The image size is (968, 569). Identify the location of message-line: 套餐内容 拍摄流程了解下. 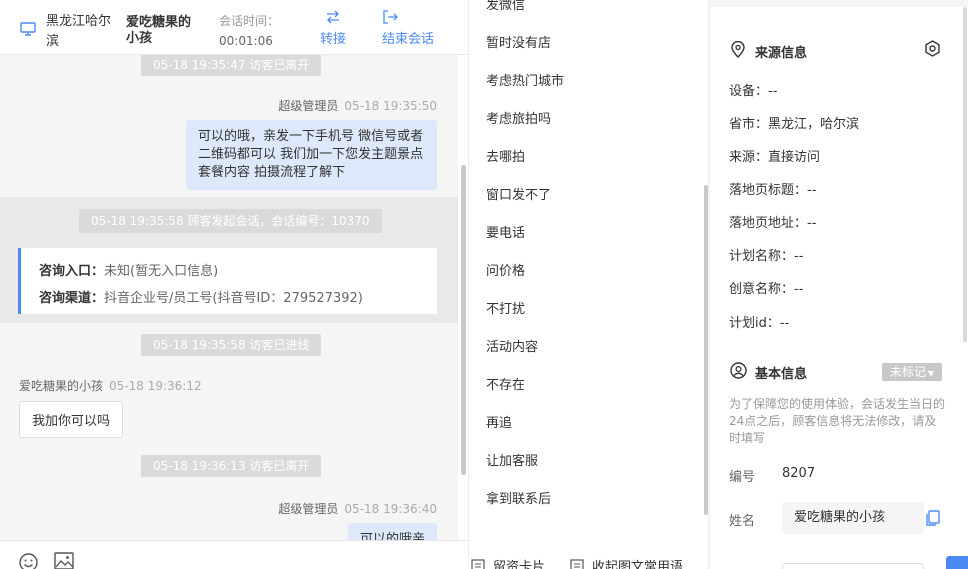
(272, 172).